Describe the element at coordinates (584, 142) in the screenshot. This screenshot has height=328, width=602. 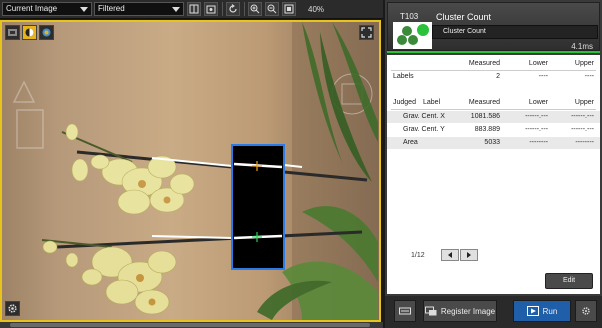
I see `upper-value: --------` at that location.